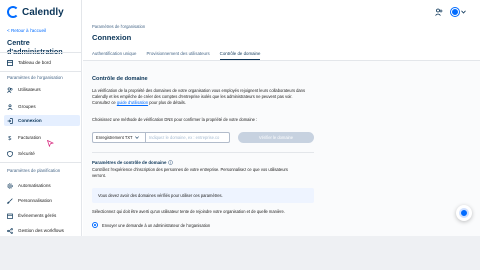 The width and height of the screenshot is (480, 270). What do you see at coordinates (43, 106) in the screenshot?
I see `sidebar-item-groups: Groupes` at bounding box center [43, 106].